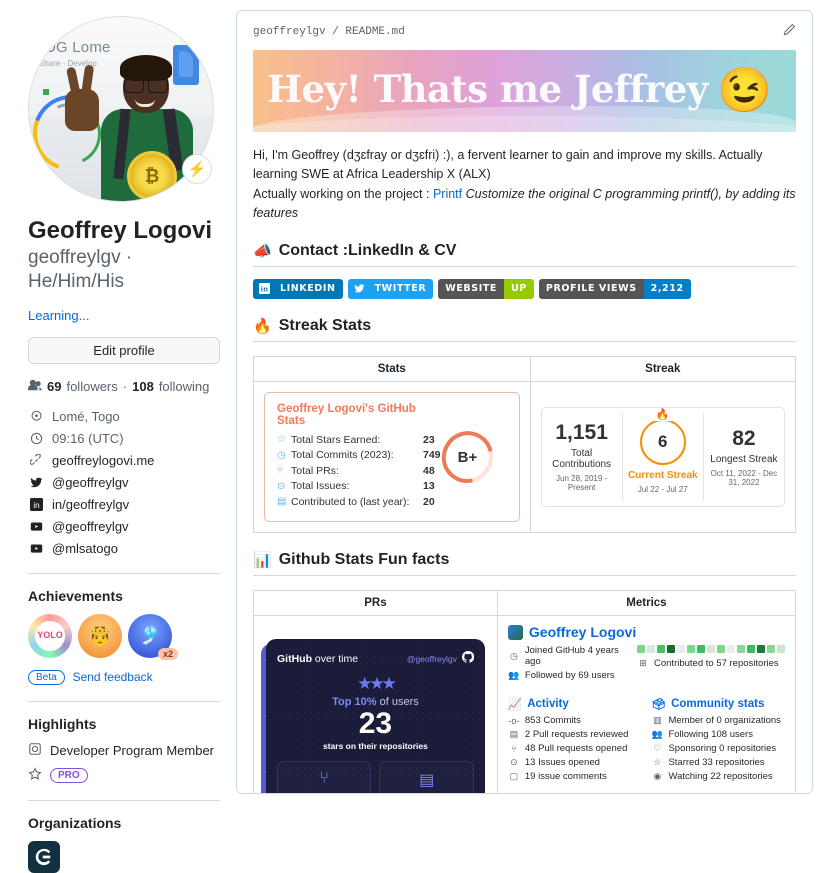  I want to click on readme-path: geoffreylgv / README.md, so click(329, 32).